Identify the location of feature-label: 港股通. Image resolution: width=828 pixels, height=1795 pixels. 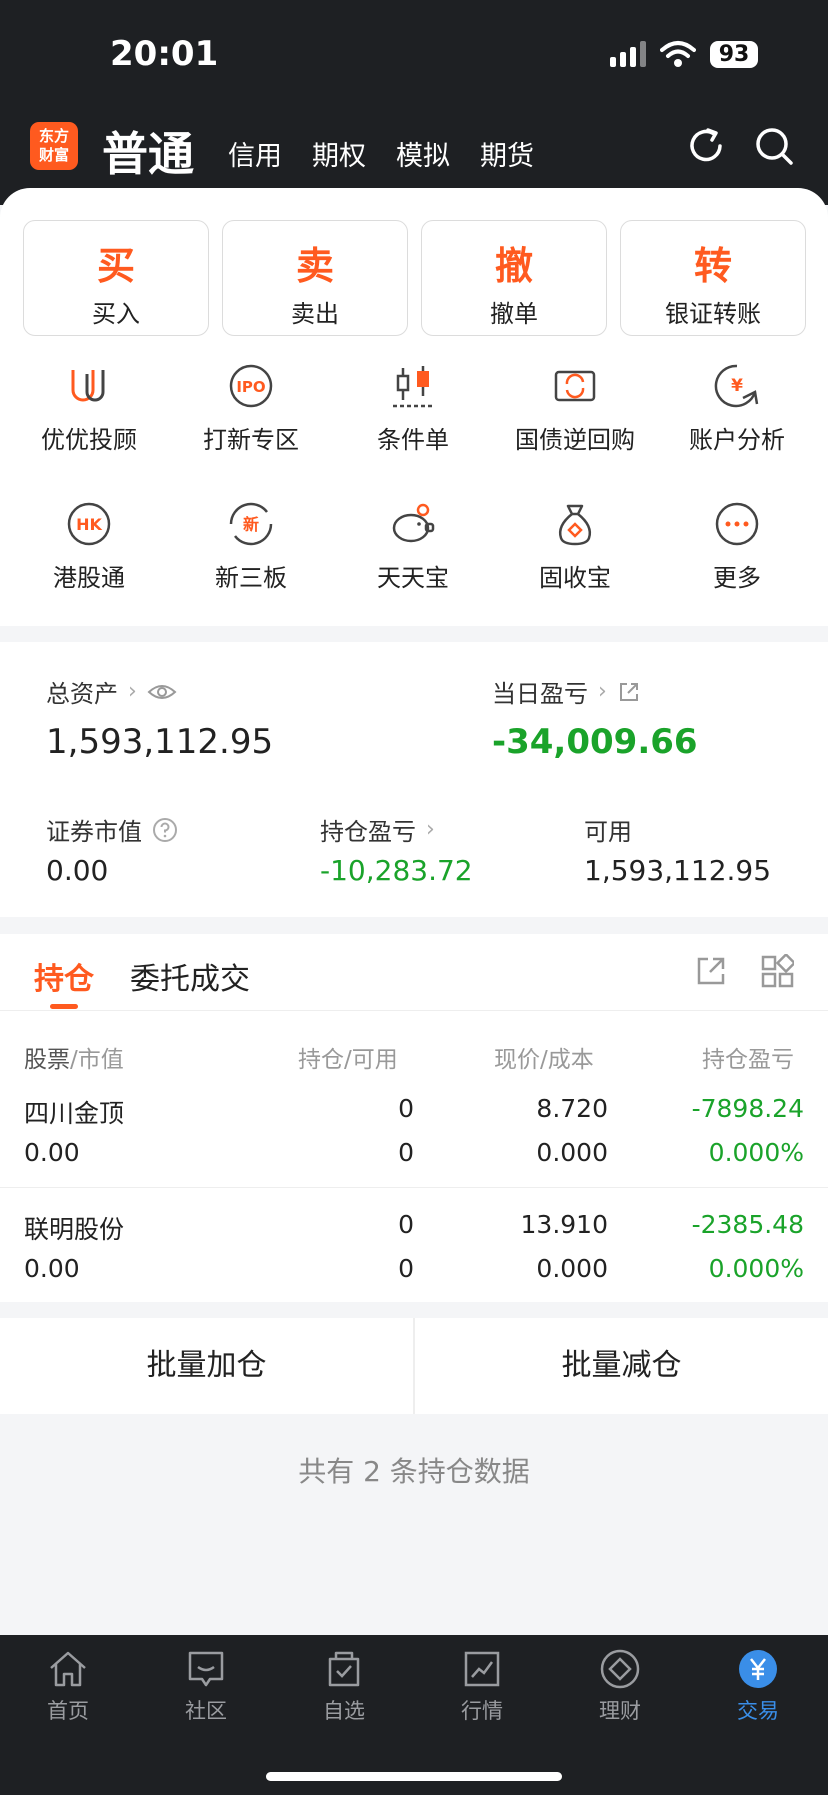
(89, 578).